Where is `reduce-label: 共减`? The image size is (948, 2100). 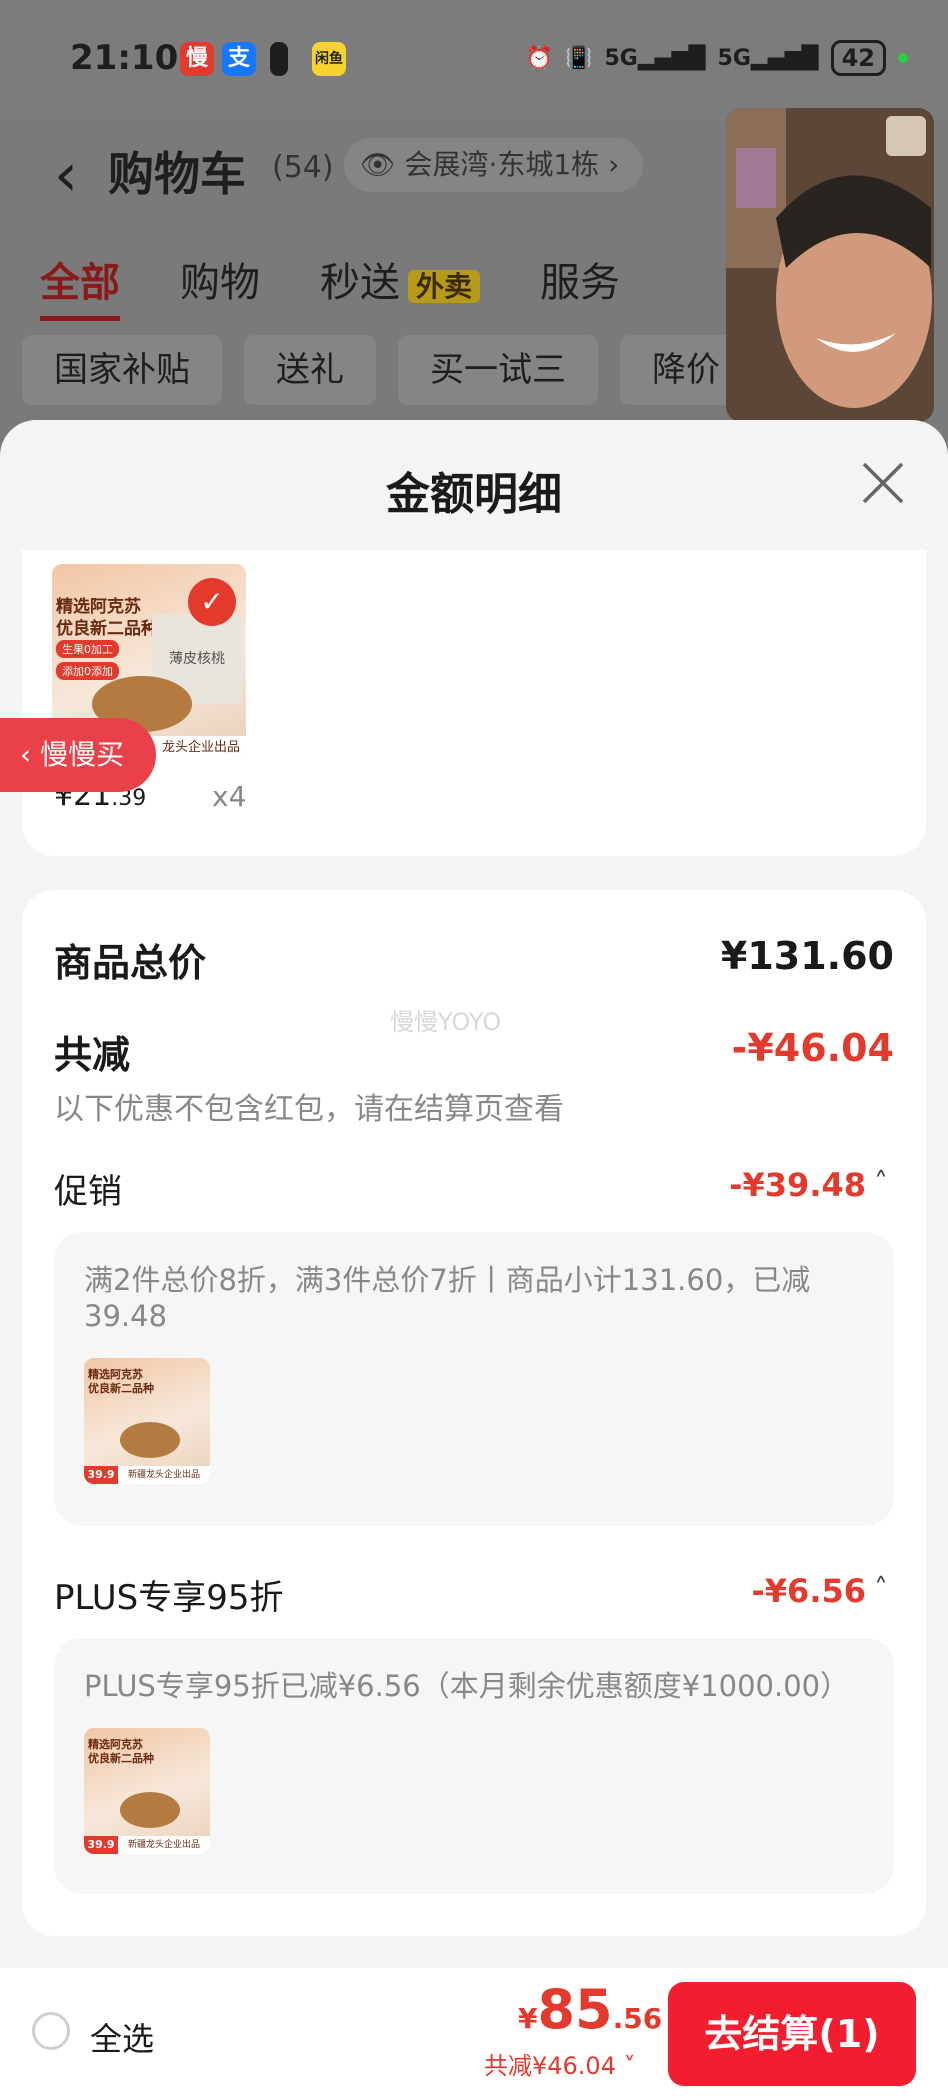 reduce-label: 共减 is located at coordinates (92, 1055).